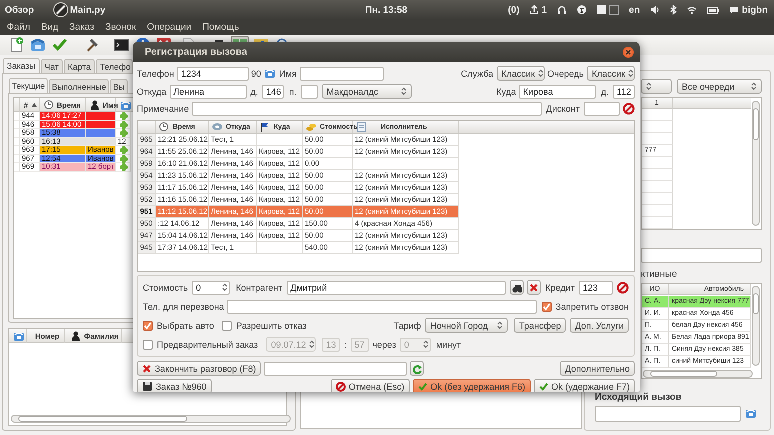 The image size is (774, 435). Describe the element at coordinates (560, 287) in the screenshot. I see `label: Кредит` at that location.